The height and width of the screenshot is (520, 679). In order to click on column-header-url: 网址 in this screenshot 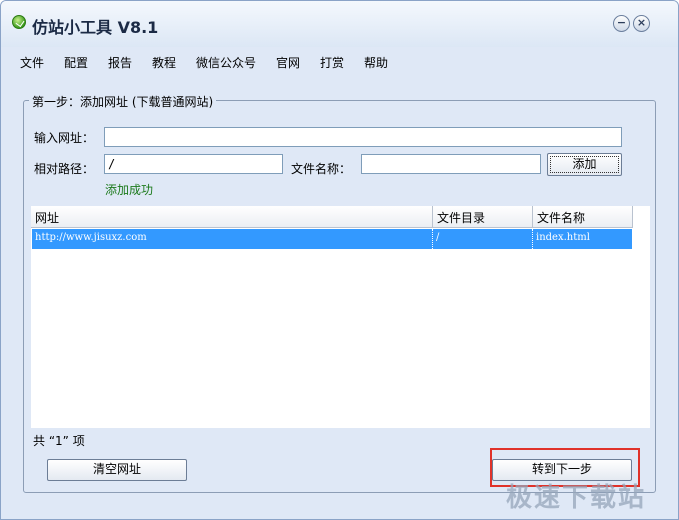, I will do `click(232, 217)`.